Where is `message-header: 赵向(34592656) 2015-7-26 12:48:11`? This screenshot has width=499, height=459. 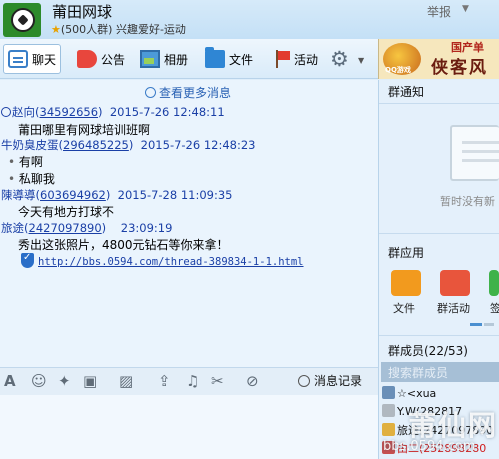
message-header: 赵向(34592656) 2015-7-26 12:48:11 is located at coordinates (113, 112).